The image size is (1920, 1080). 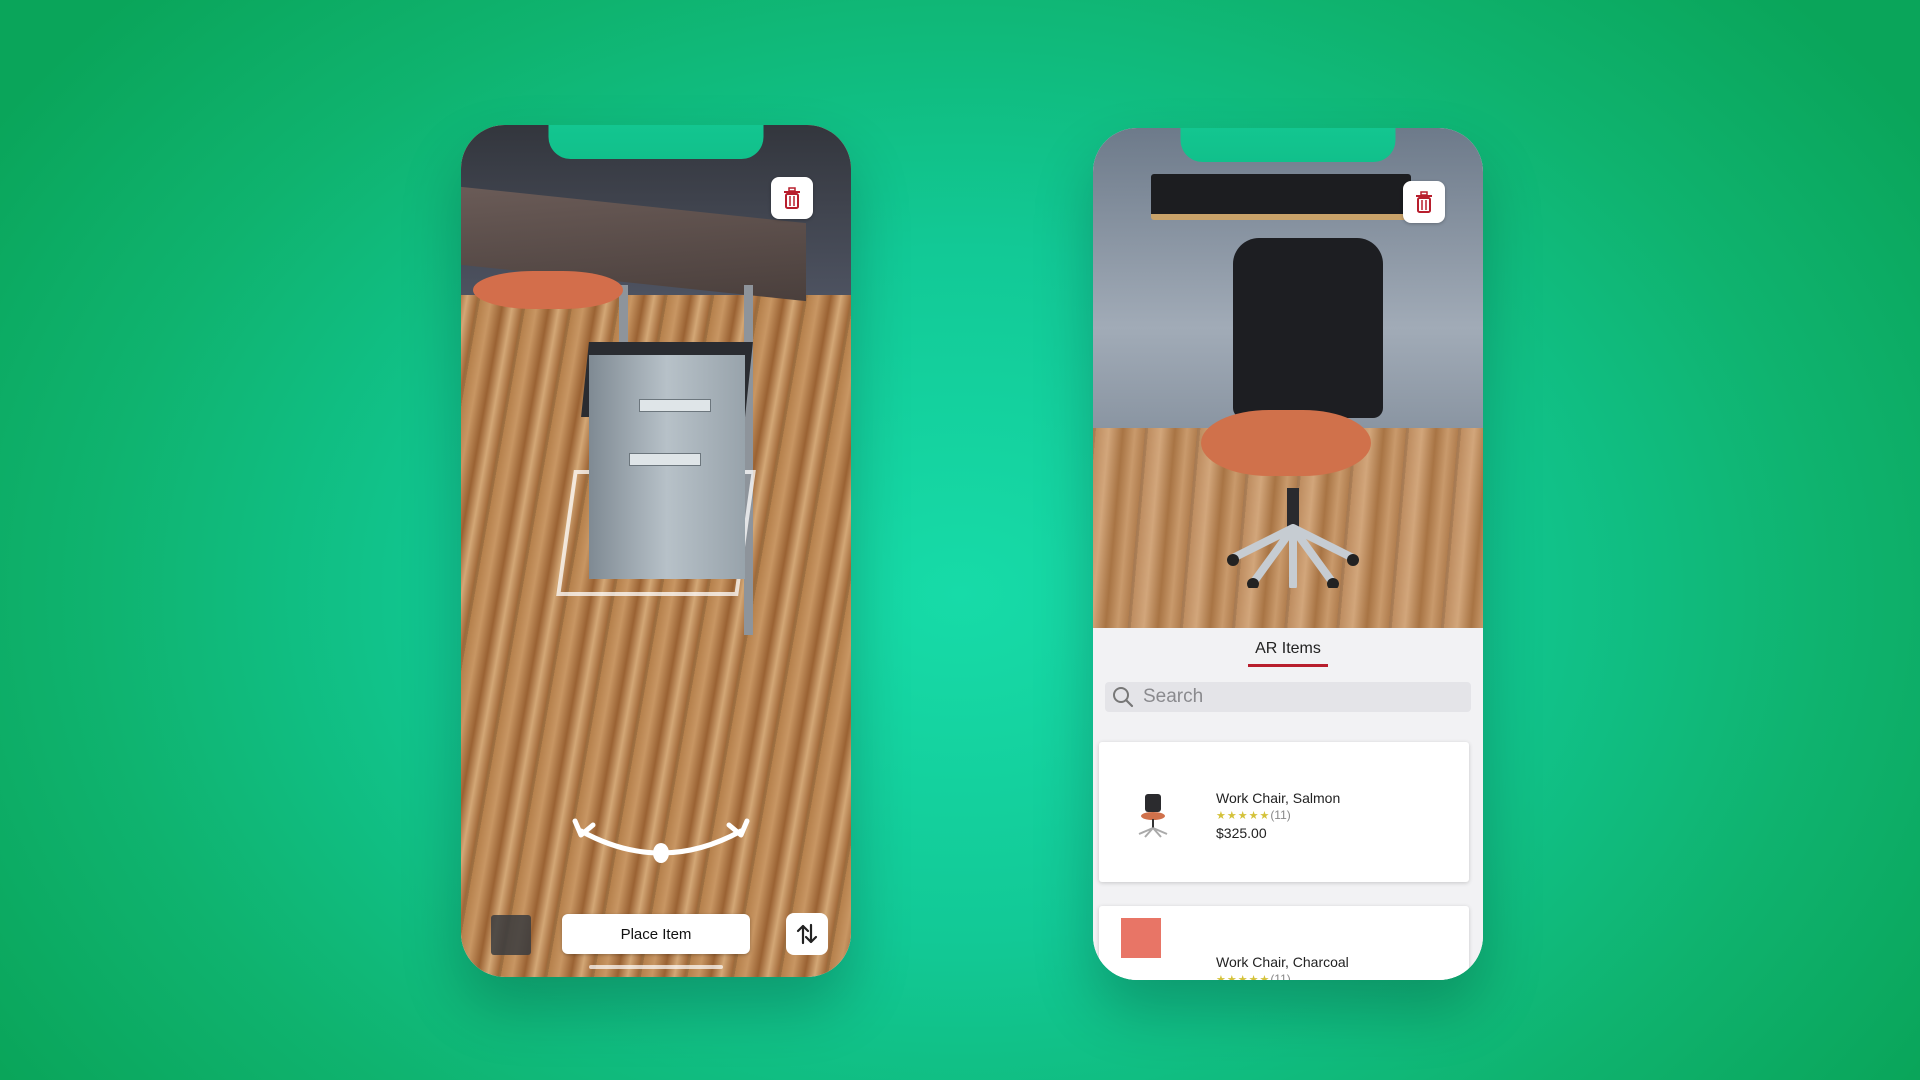 What do you see at coordinates (1293, 538) in the screenshot?
I see `chair-base` at bounding box center [1293, 538].